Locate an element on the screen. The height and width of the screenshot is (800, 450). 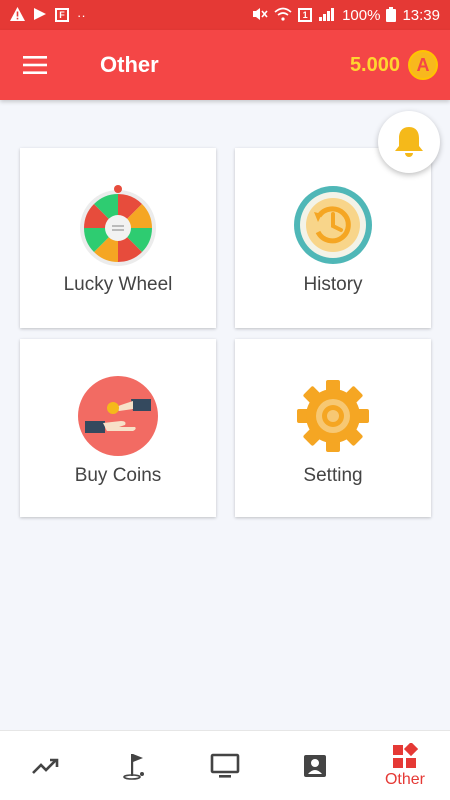
trending-up-icon is located at coordinates (45, 766).